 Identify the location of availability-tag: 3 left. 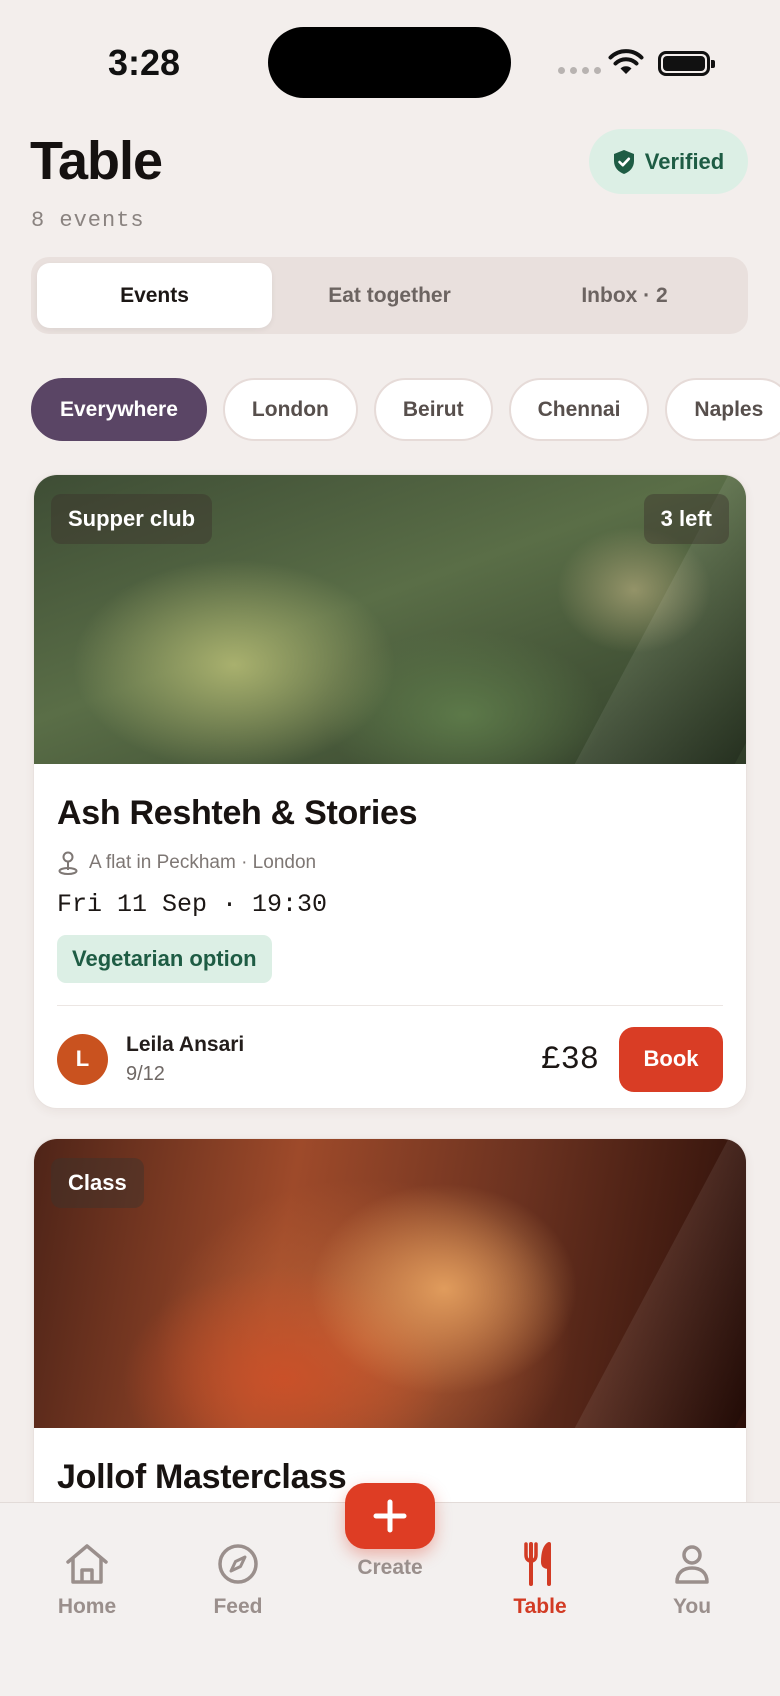
(686, 519).